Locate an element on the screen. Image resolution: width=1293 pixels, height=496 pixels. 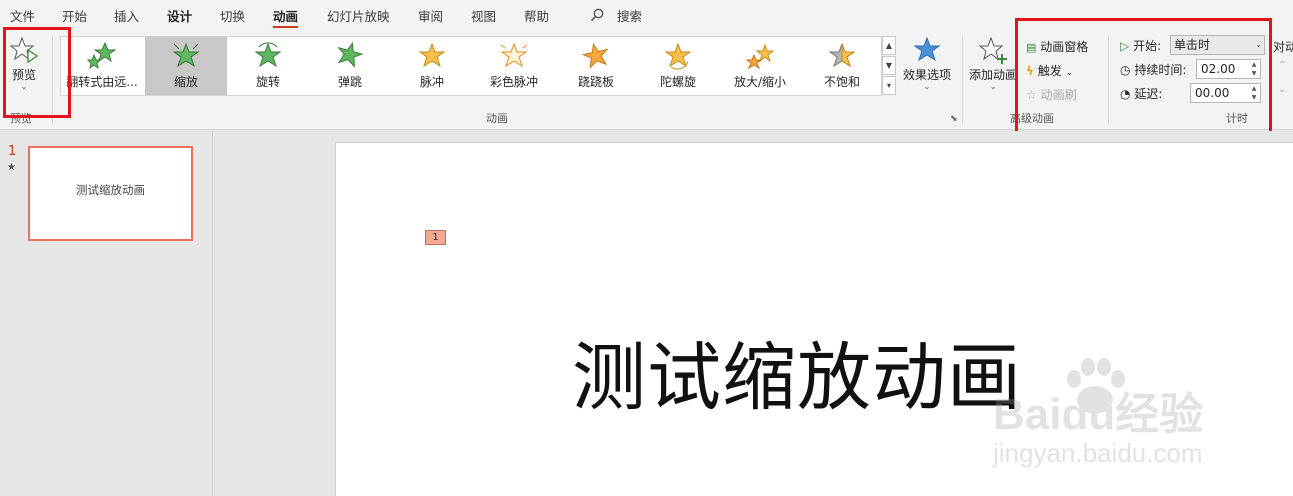
gallery-item-label: 旋转 is located at coordinates (267, 82).